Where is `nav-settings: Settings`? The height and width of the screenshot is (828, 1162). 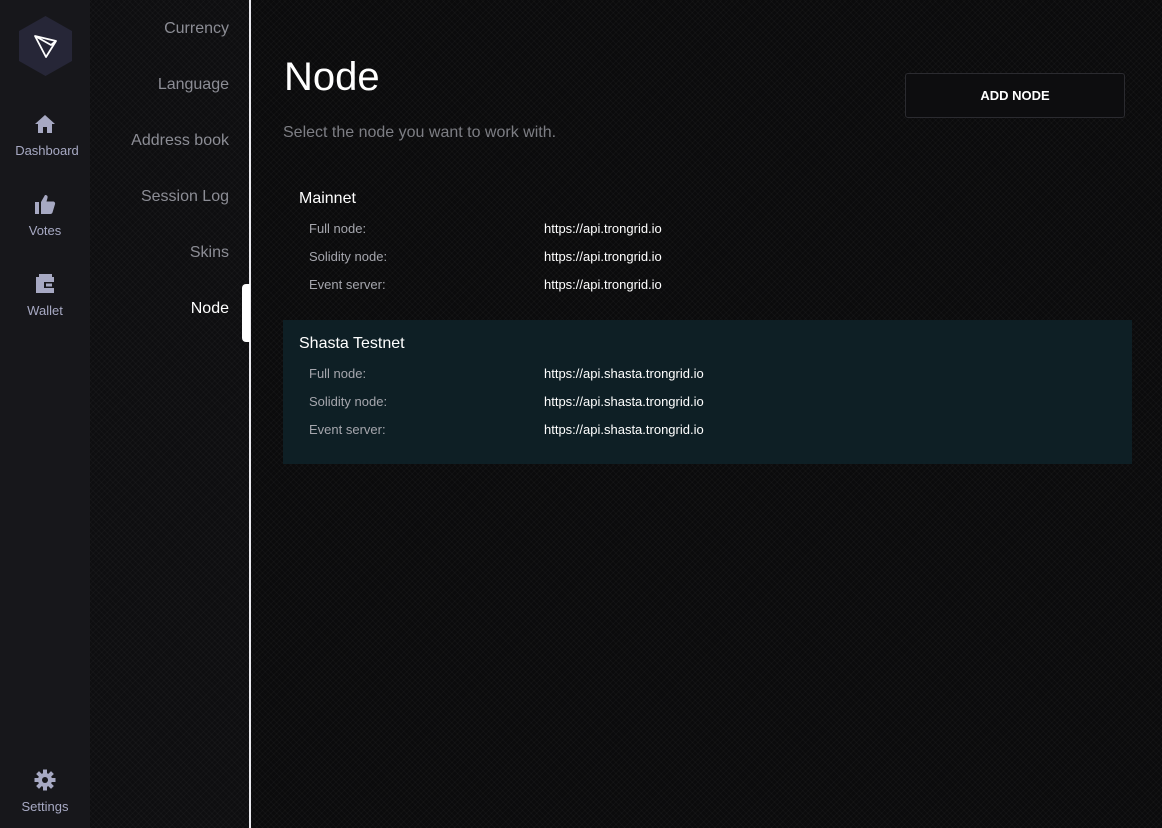
nav-settings: Settings is located at coordinates (45, 798).